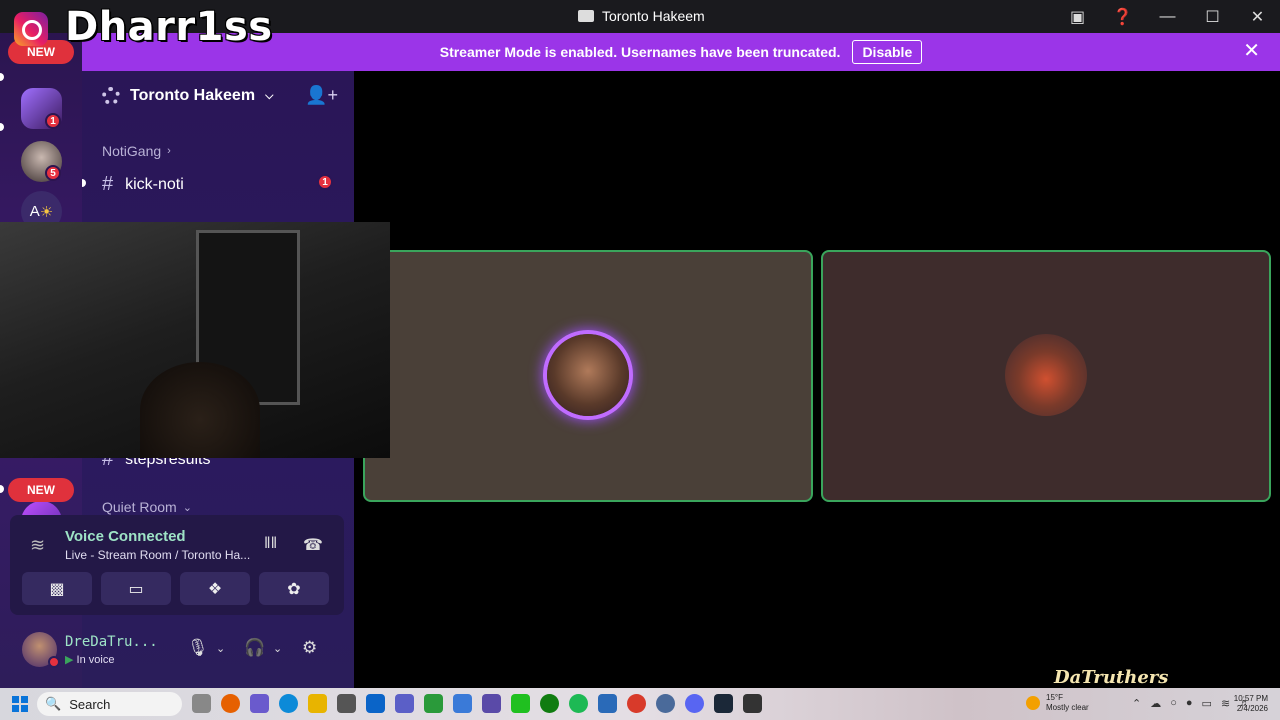 This screenshot has width=1280, height=720. I want to click on server-badge: 1, so click(53, 121).